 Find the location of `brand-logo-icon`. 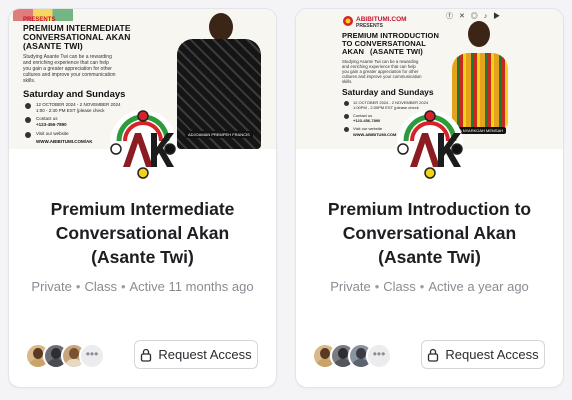

brand-logo-icon is located at coordinates (348, 21).